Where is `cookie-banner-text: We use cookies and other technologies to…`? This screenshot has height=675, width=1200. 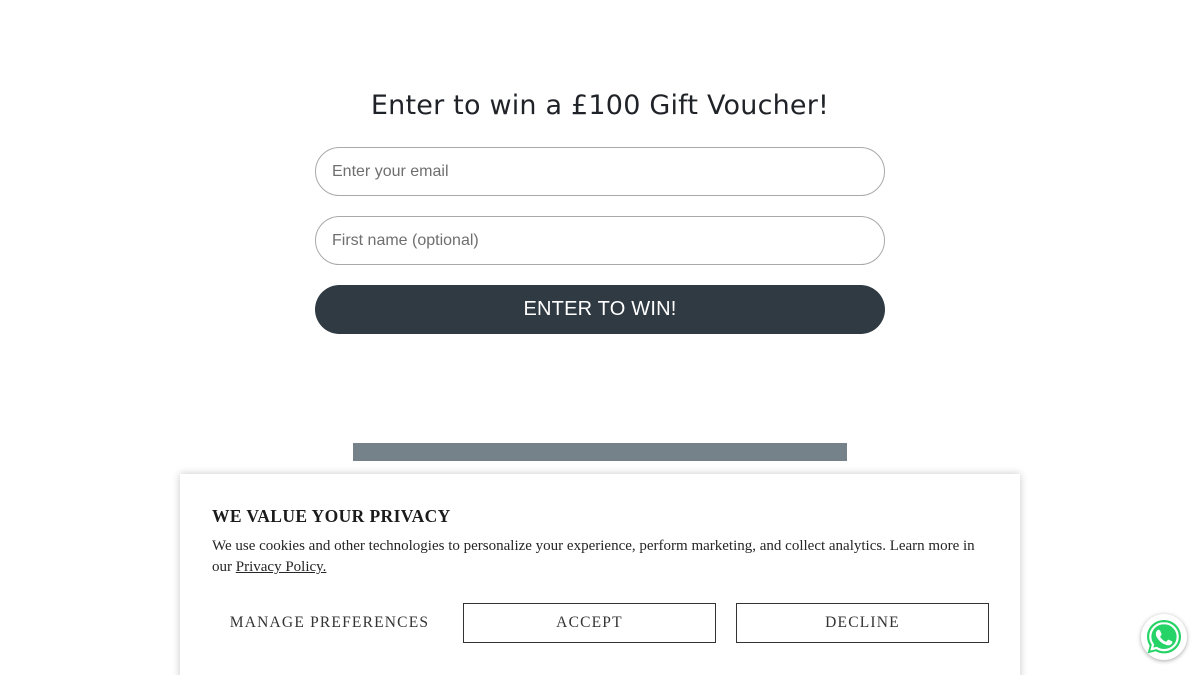
cookie-banner-text: We use cookies and other technologies to… is located at coordinates (597, 557).